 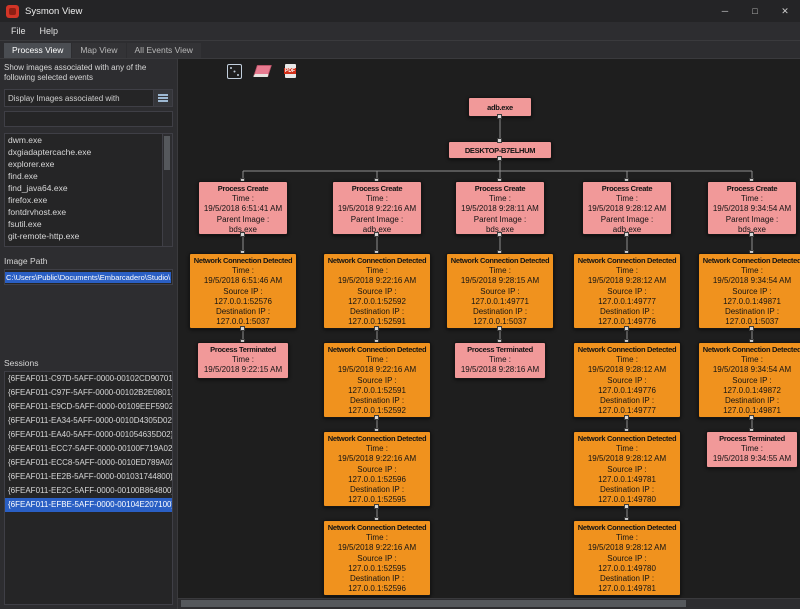 What do you see at coordinates (167, 153) in the screenshot?
I see `images-list-scrollbar-thumb` at bounding box center [167, 153].